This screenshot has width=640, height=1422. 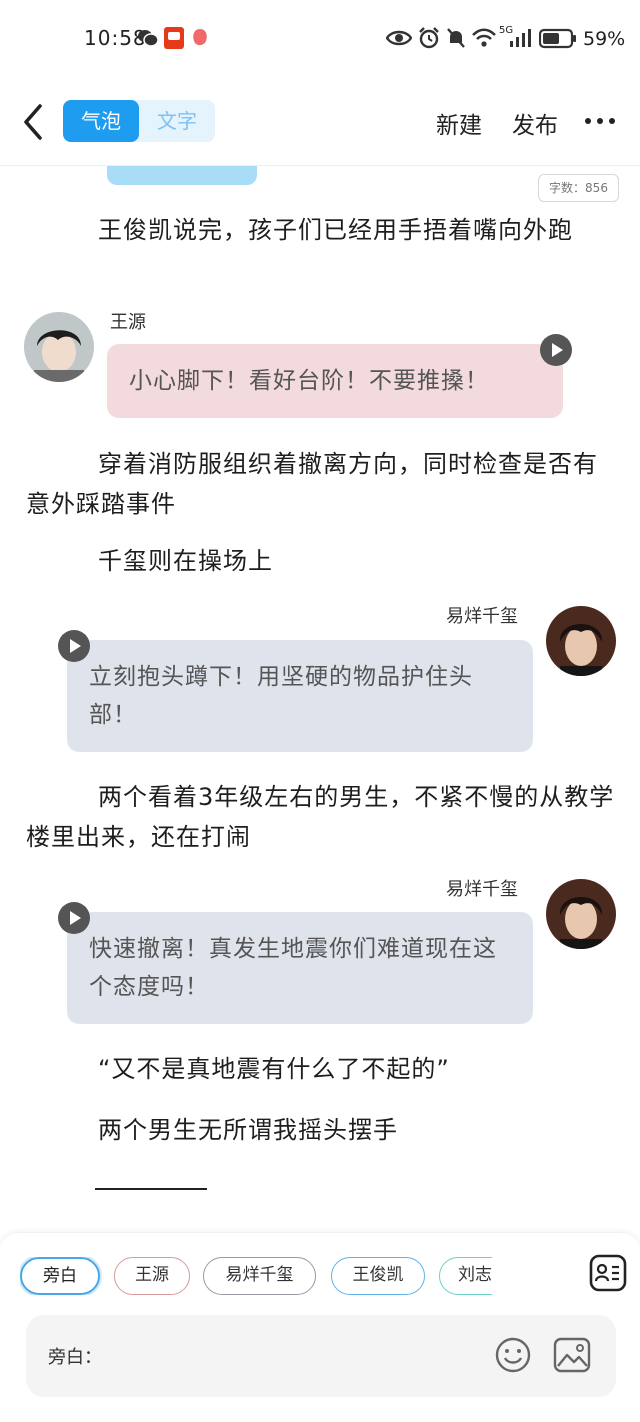 I want to click on current-role-label: 旁白：, so click(x=75, y=1357).